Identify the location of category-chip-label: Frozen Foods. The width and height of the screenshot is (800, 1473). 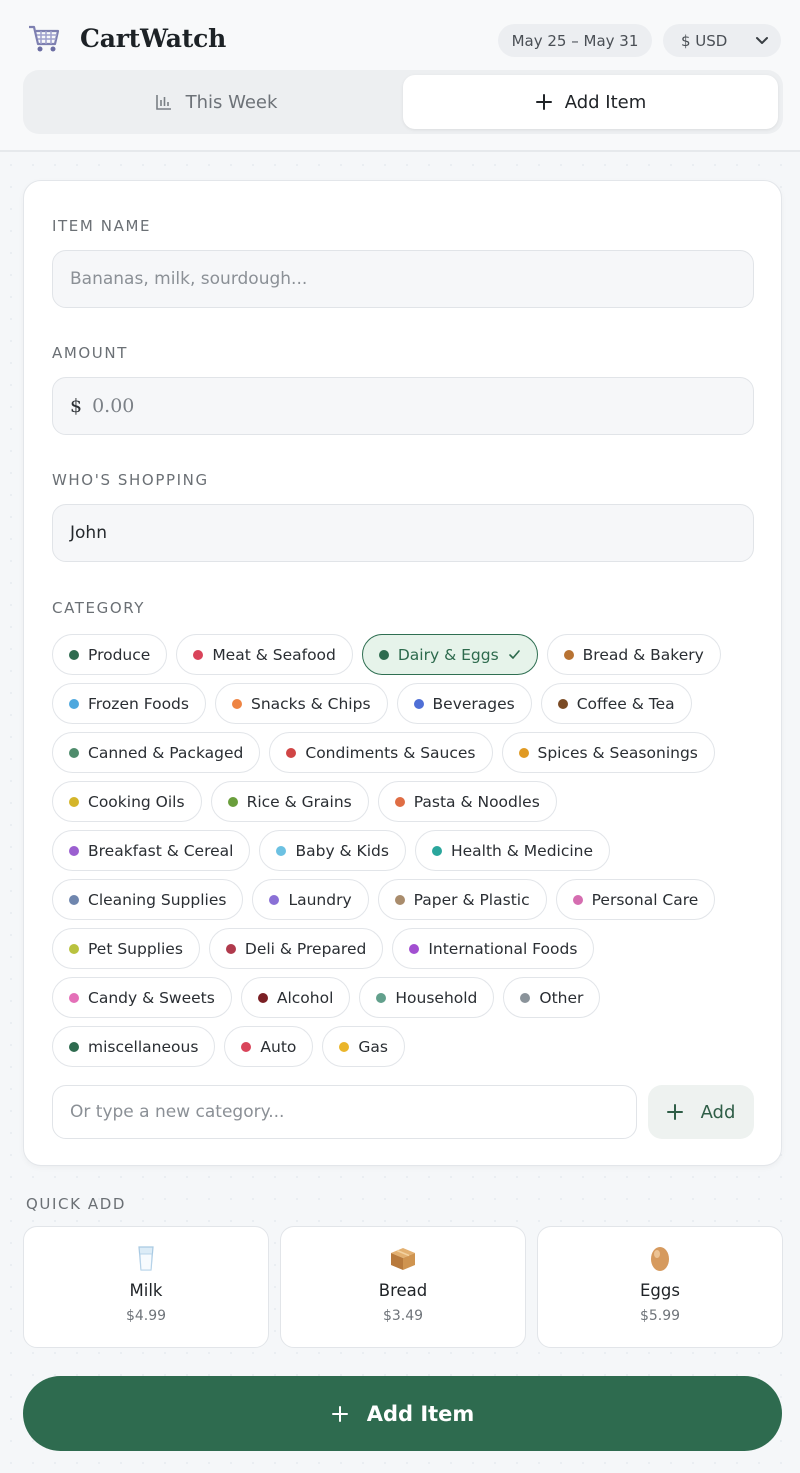
(138, 703).